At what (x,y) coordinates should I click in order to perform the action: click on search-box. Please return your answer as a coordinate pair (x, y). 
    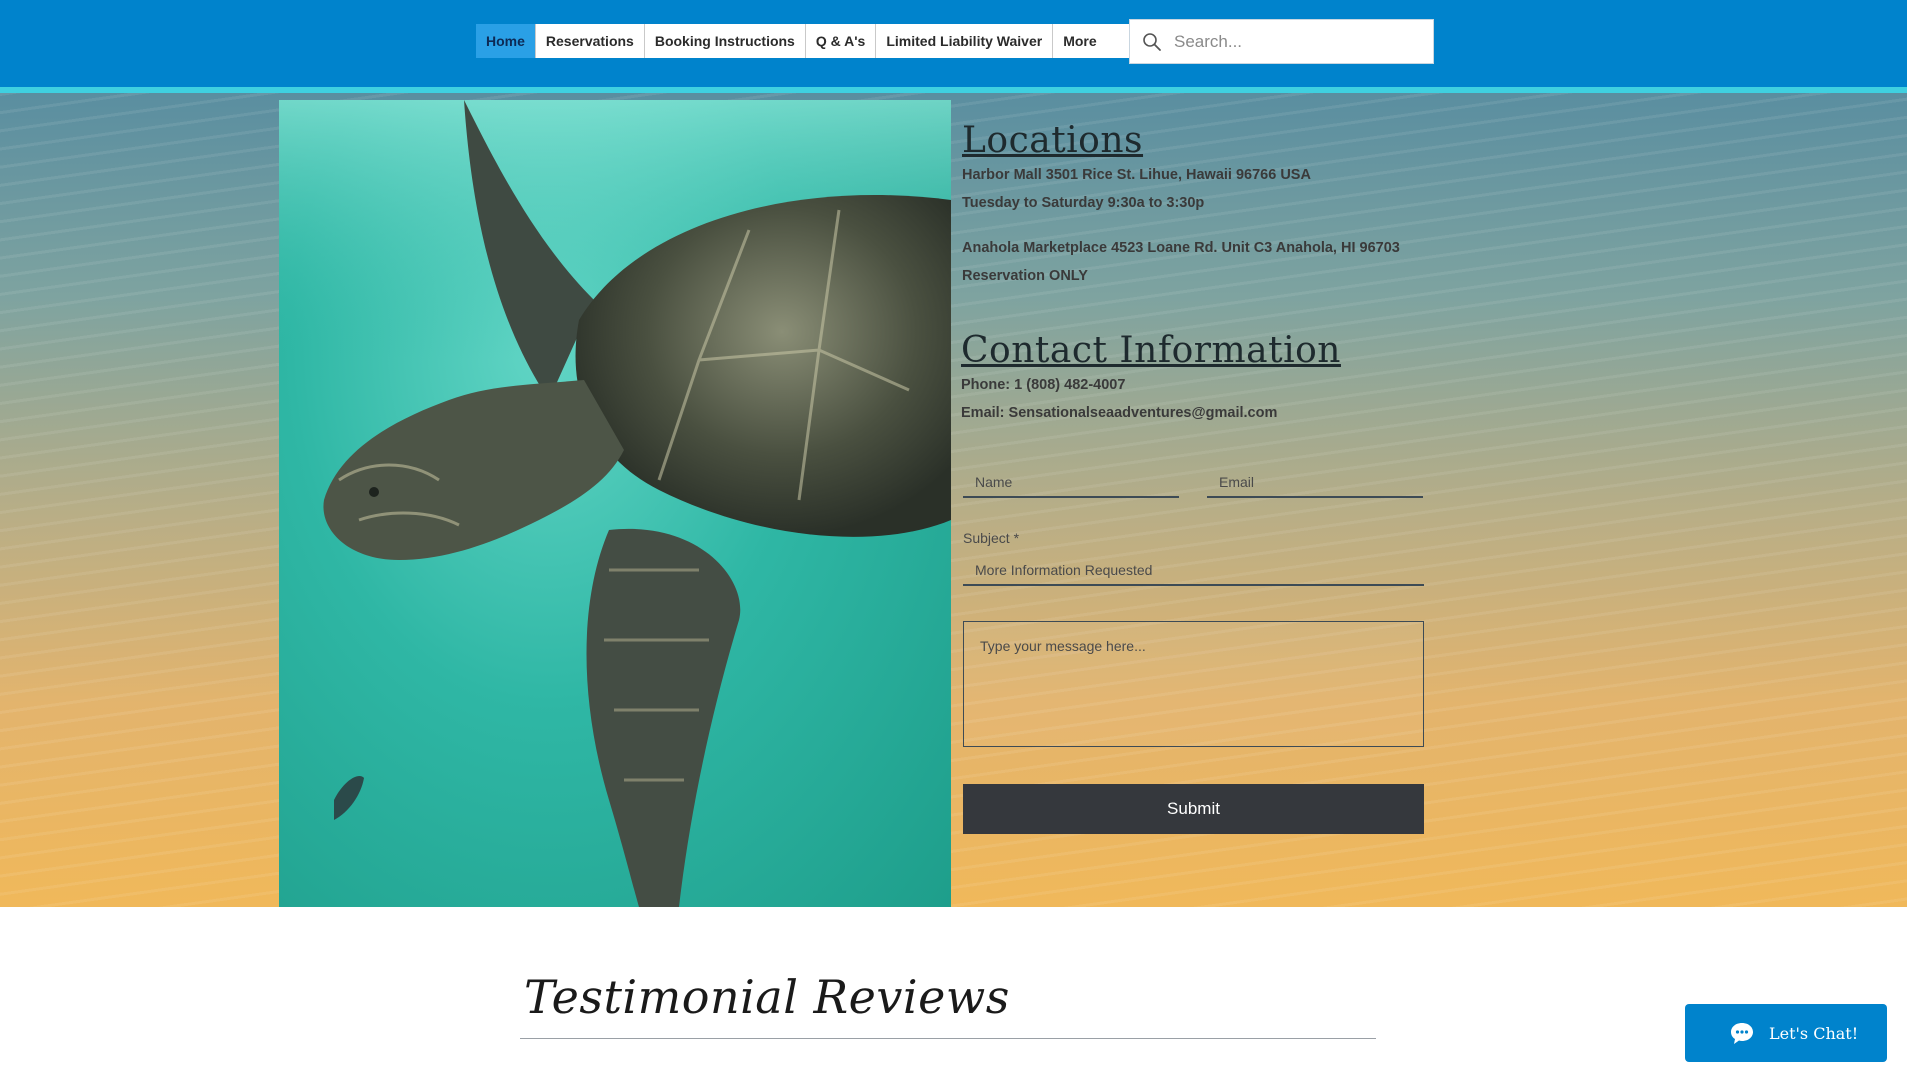
    Looking at the image, I should click on (1281, 41).